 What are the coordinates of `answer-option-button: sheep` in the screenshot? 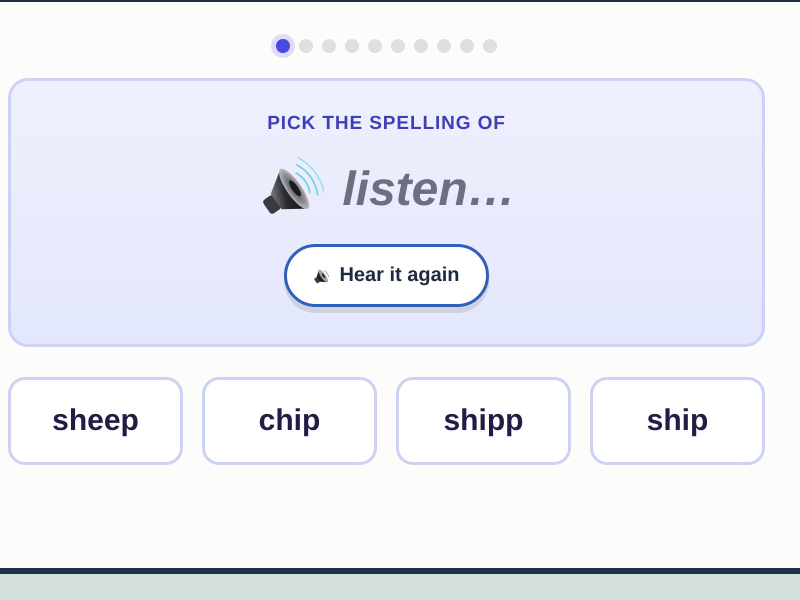 It's located at (95, 421).